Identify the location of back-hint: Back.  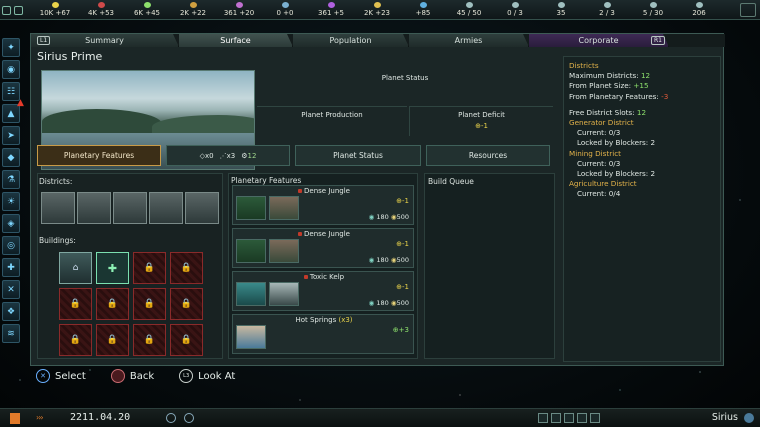
(142, 376).